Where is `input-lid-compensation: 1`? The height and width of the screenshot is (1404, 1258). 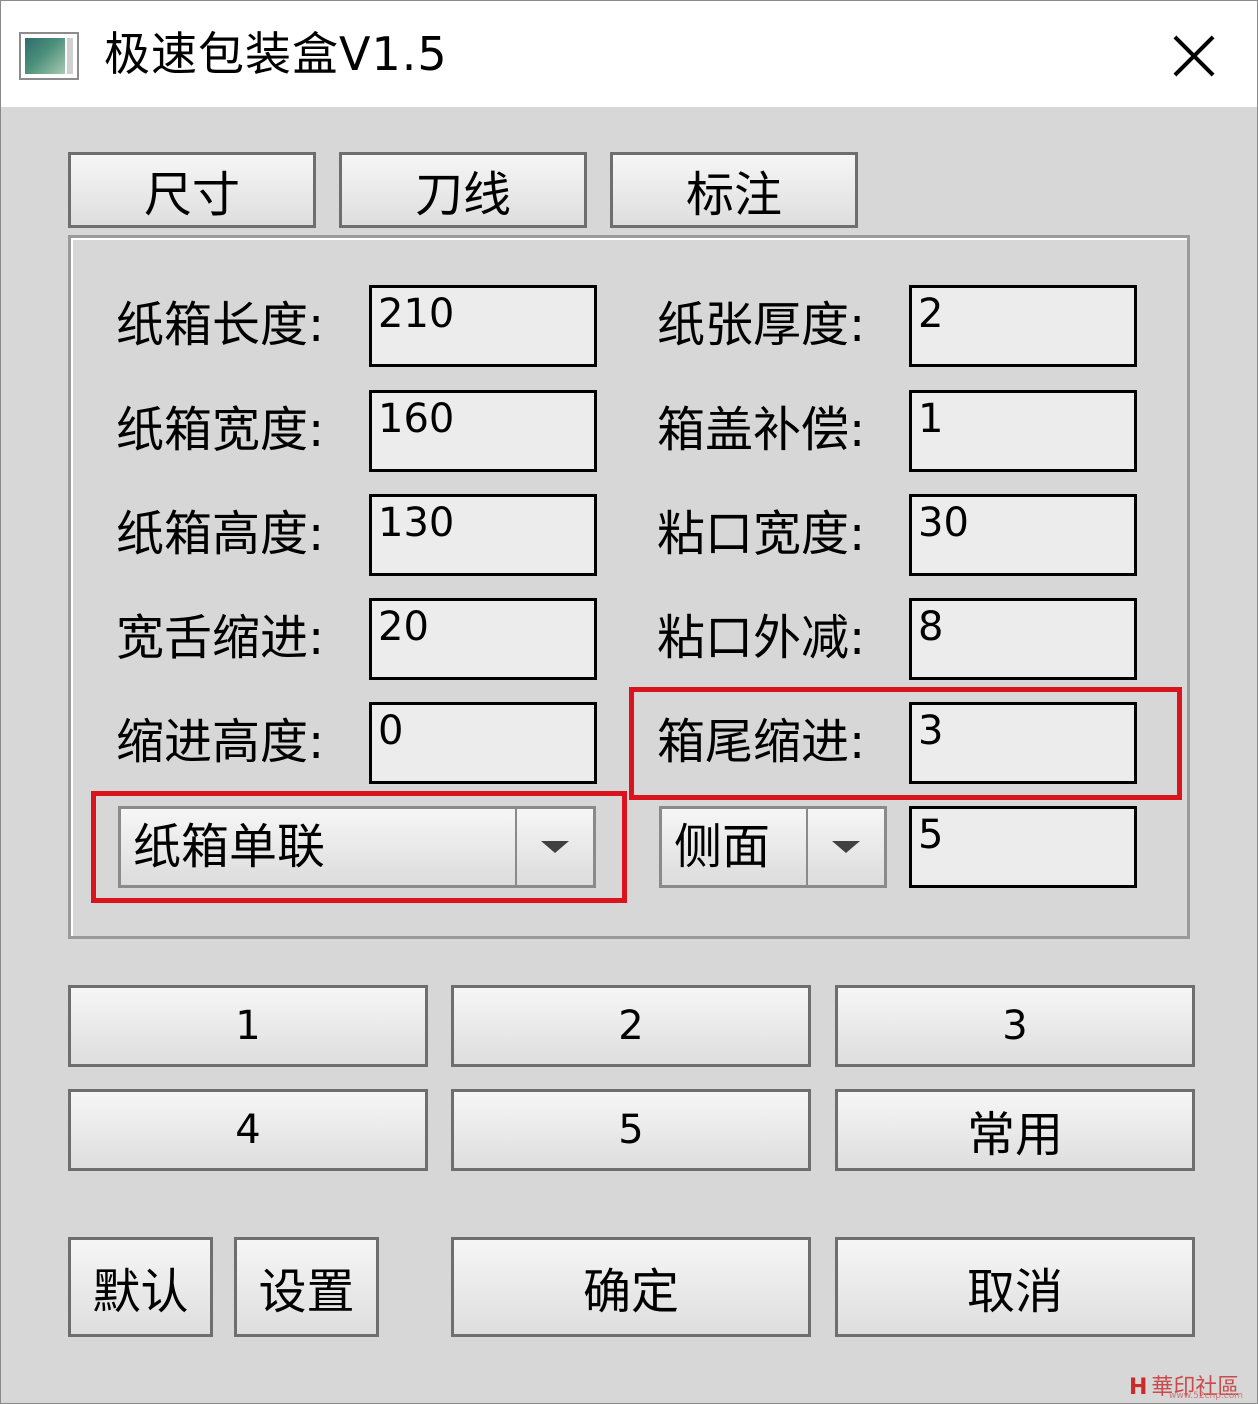 input-lid-compensation: 1 is located at coordinates (1023, 431).